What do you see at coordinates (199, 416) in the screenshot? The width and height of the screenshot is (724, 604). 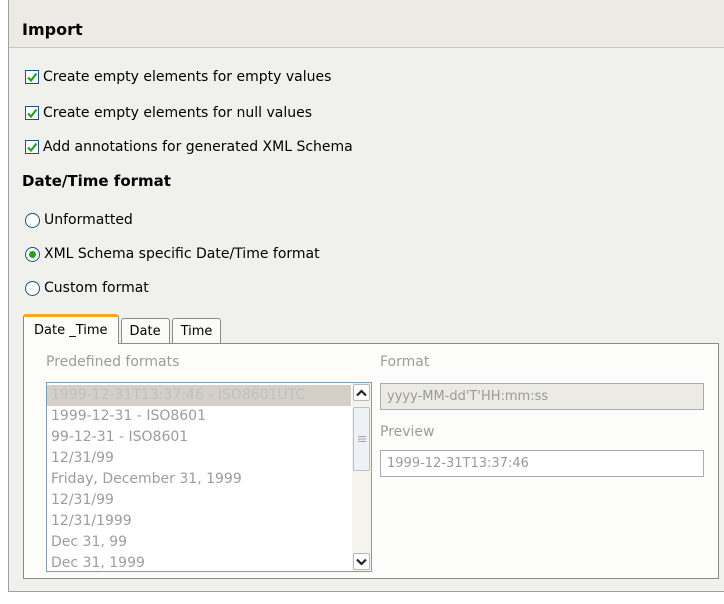 I see `format-list-item: 1999-12-31 - ISO8601` at bounding box center [199, 416].